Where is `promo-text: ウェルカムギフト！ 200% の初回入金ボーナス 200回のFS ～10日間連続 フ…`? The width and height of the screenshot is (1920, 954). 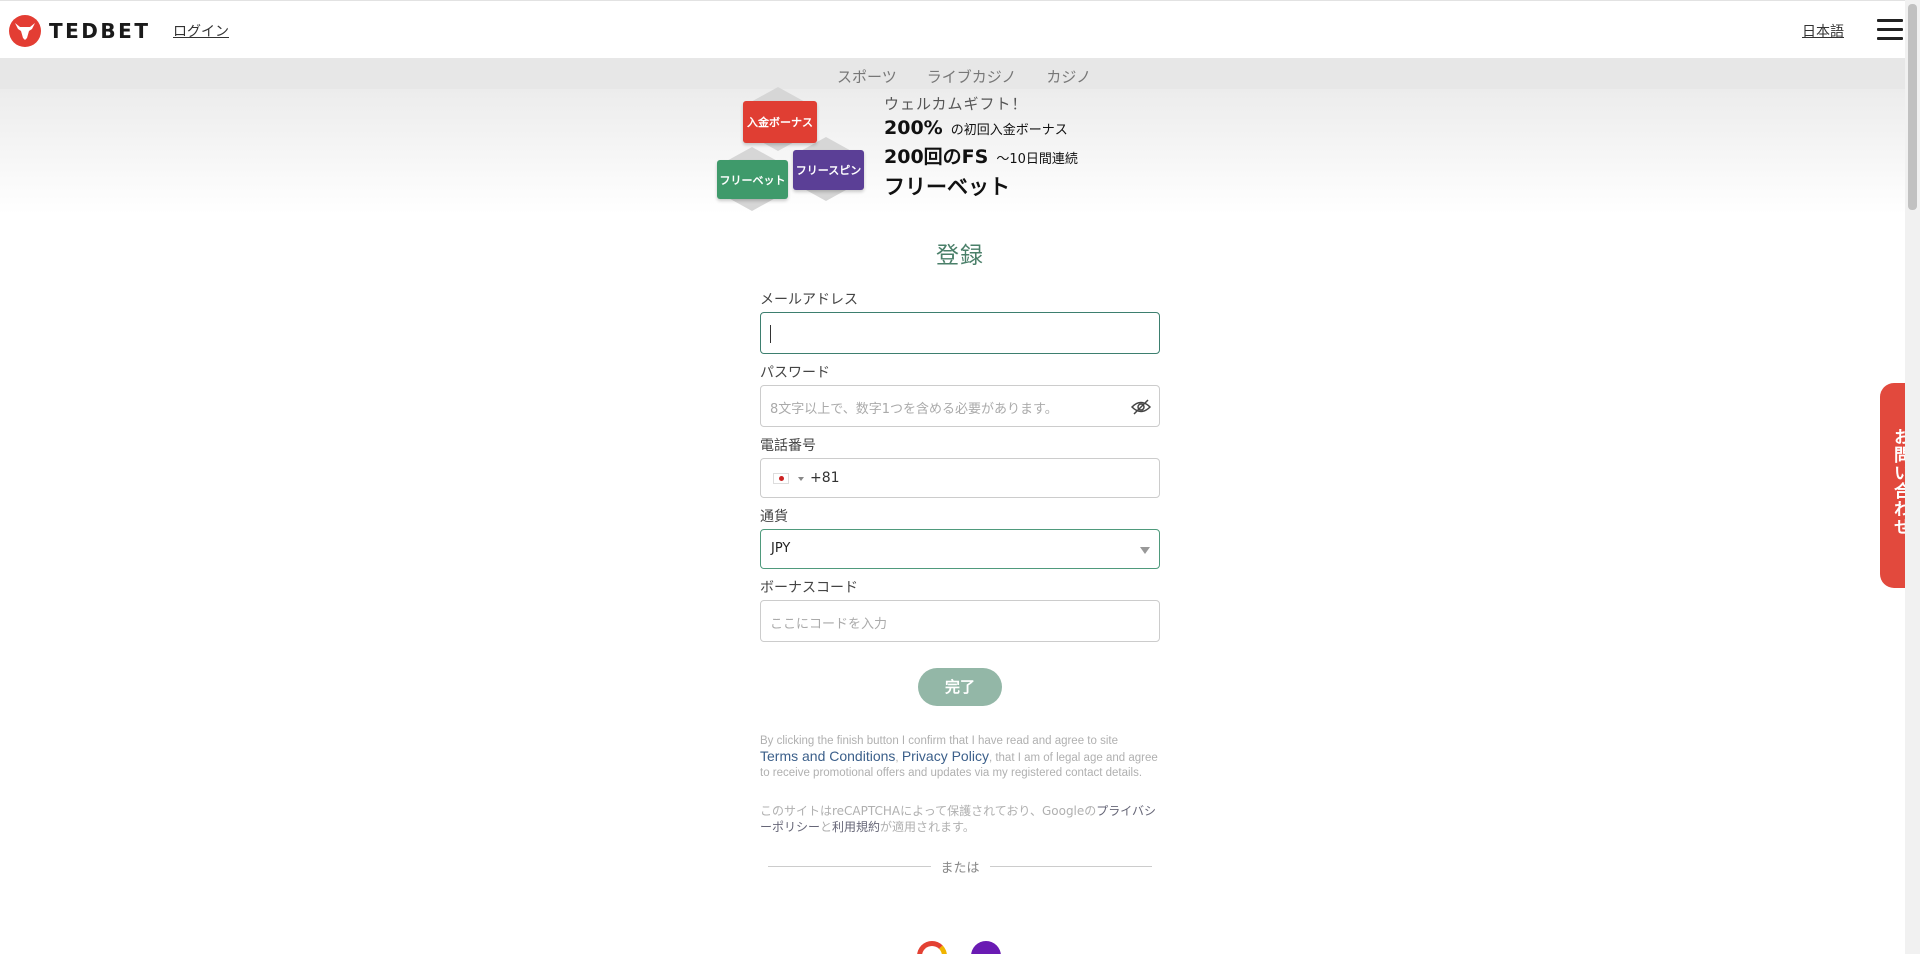 promo-text: ウェルカムギフト！ 200% の初回入金ボーナス 200回のFS ～10日間連続 フ… is located at coordinates (981, 147).